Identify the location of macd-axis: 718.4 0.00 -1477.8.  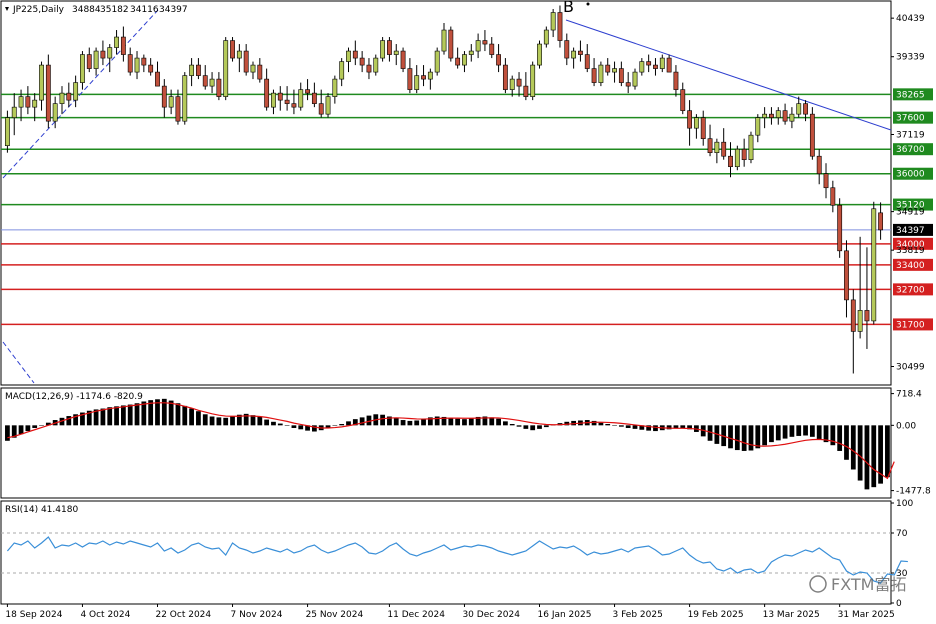
(911, 443).